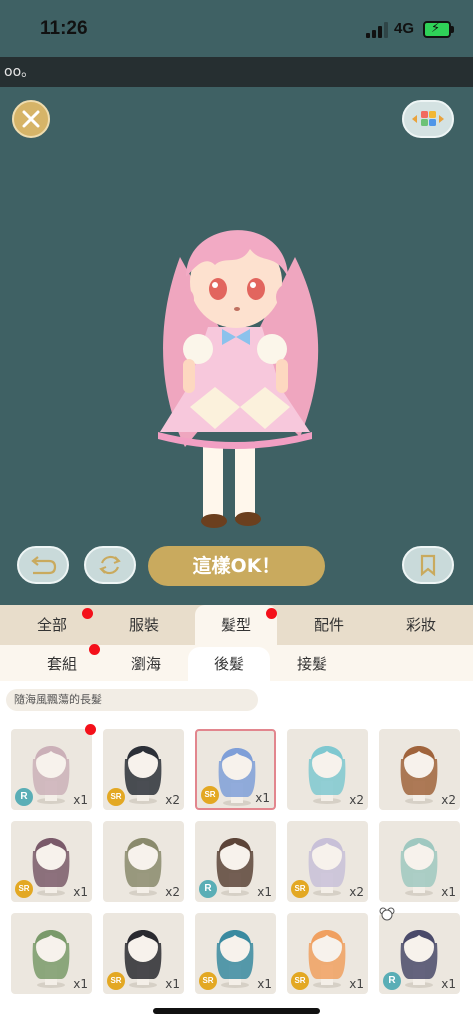 This screenshot has width=473, height=1024. I want to click on category-tabs: 全部 服裝 髮型 配件 彩妝, so click(236, 625).